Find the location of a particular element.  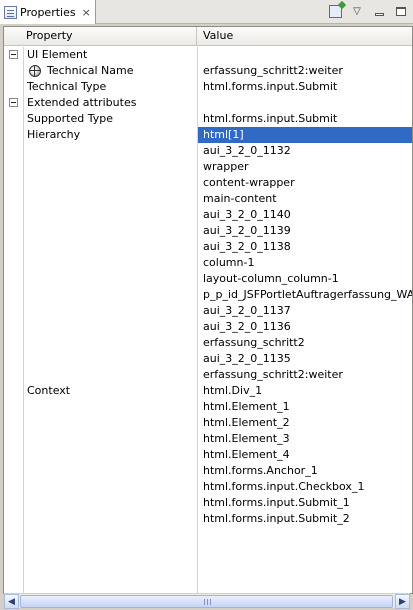

close-icon: × is located at coordinates (86, 12).